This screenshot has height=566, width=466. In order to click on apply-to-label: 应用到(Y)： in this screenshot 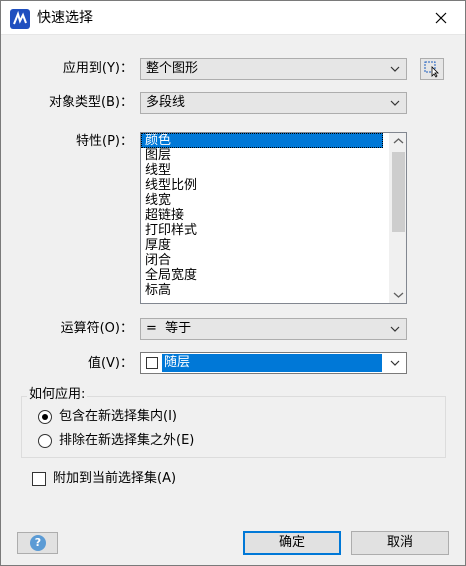, I will do `click(97, 68)`.